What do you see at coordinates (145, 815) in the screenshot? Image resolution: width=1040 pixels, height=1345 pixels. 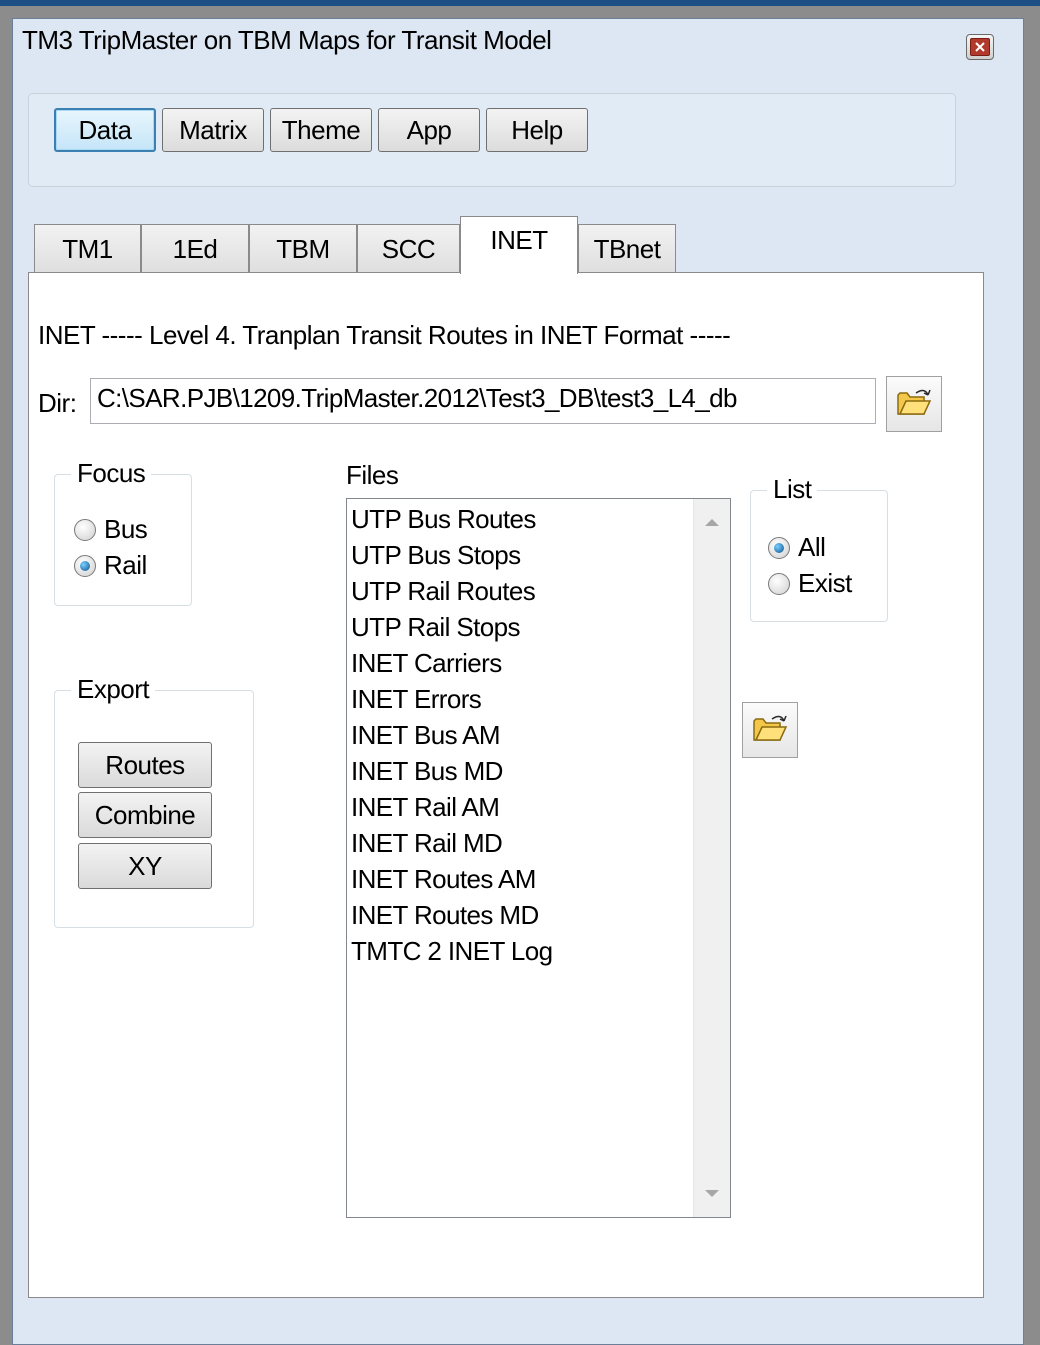 I see `export-combine-button: Combine` at bounding box center [145, 815].